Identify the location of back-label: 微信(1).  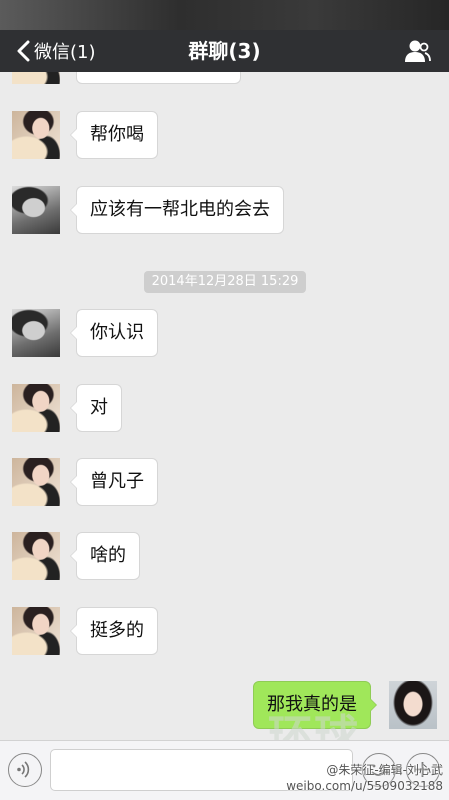
(65, 52).